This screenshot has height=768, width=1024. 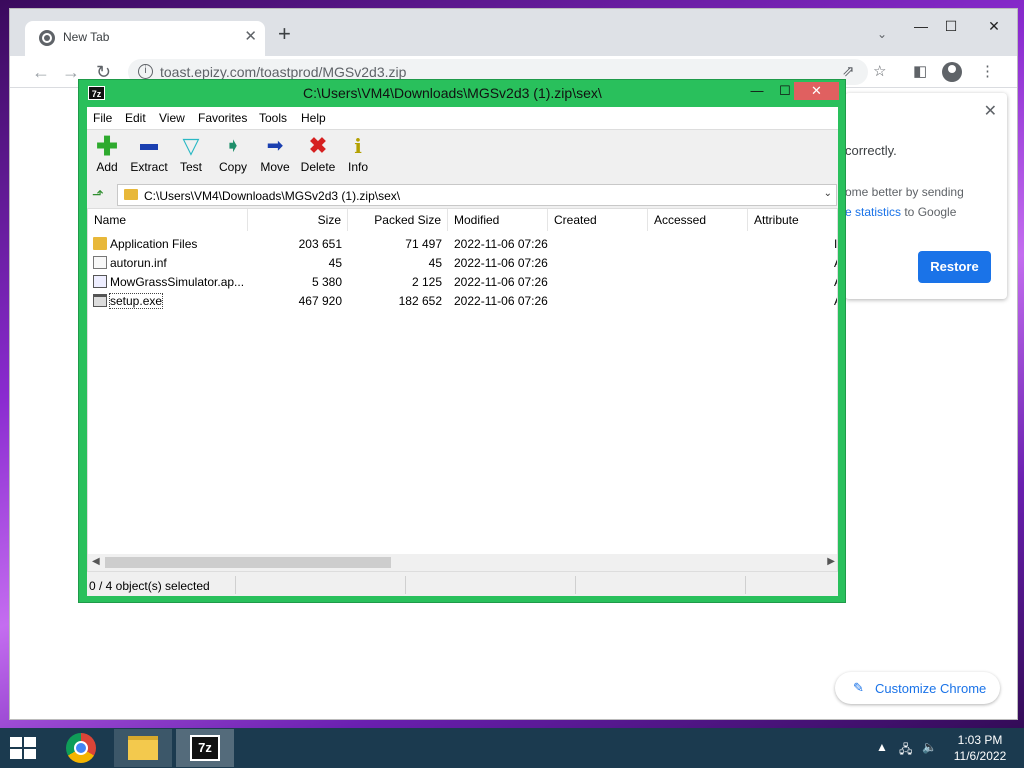 I want to click on share-icon: ⇗, so click(x=848, y=72).